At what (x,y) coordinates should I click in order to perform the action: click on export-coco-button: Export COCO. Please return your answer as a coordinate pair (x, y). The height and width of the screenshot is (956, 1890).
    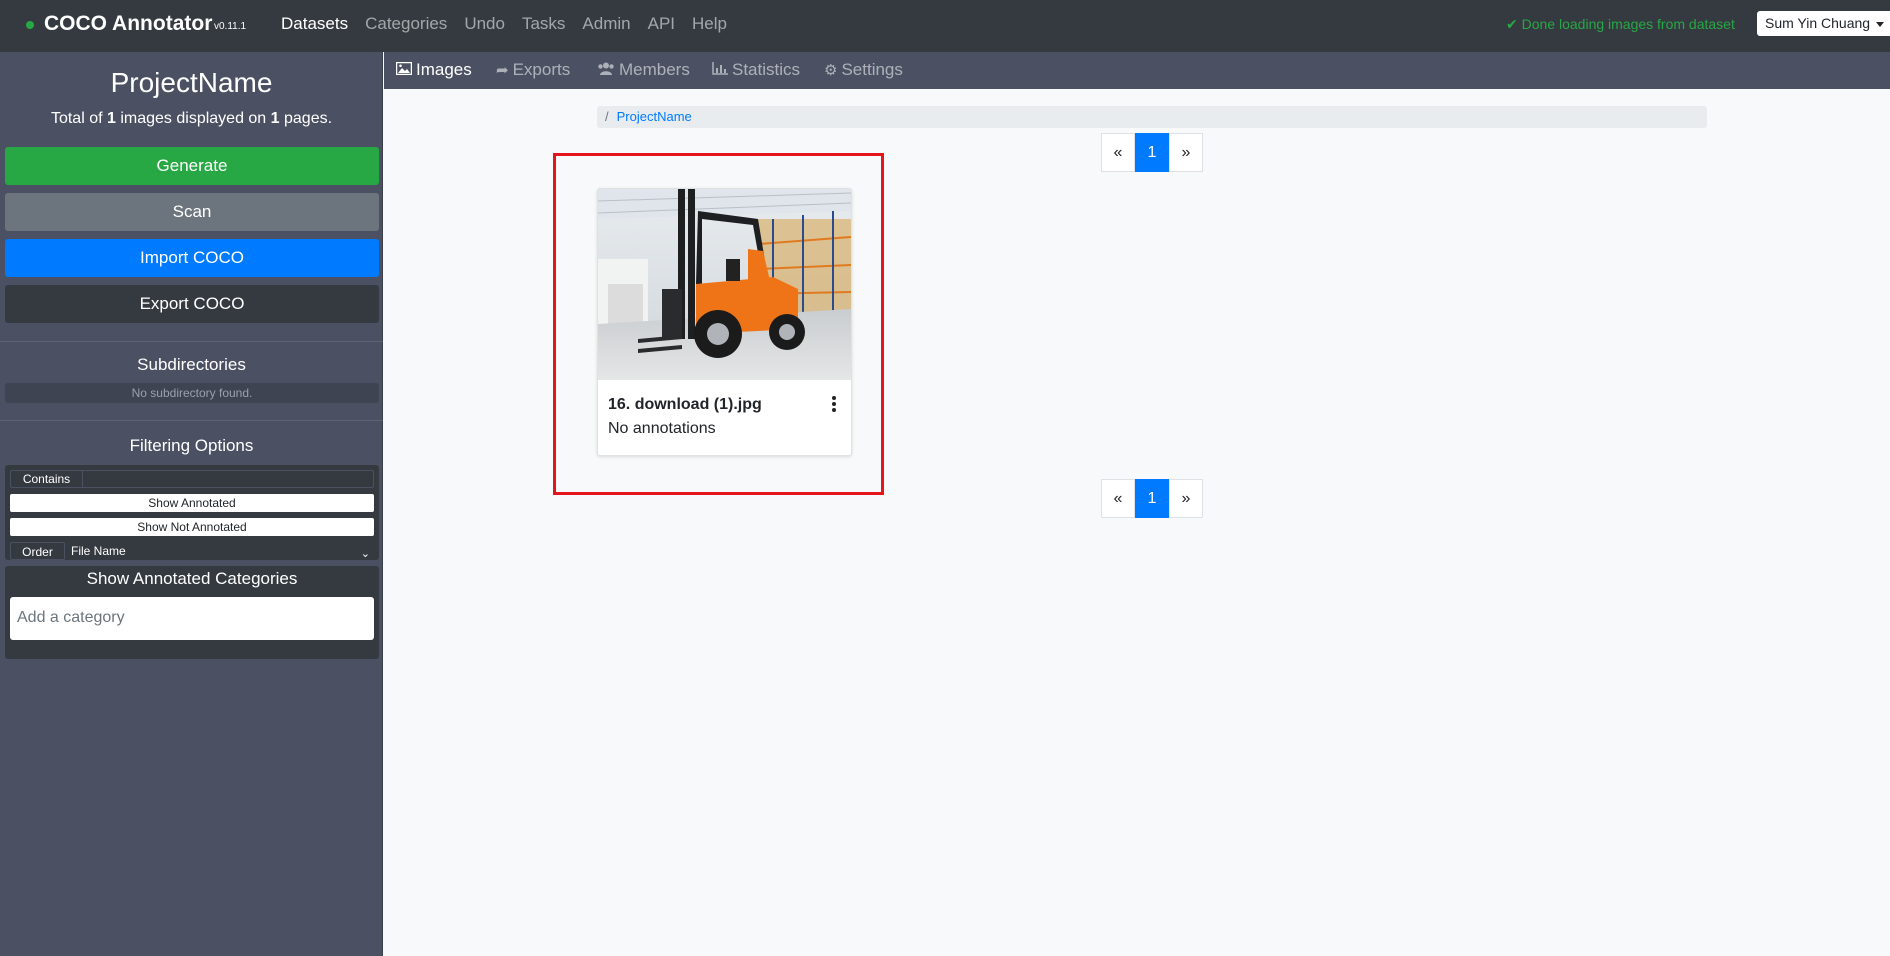
    Looking at the image, I should click on (192, 304).